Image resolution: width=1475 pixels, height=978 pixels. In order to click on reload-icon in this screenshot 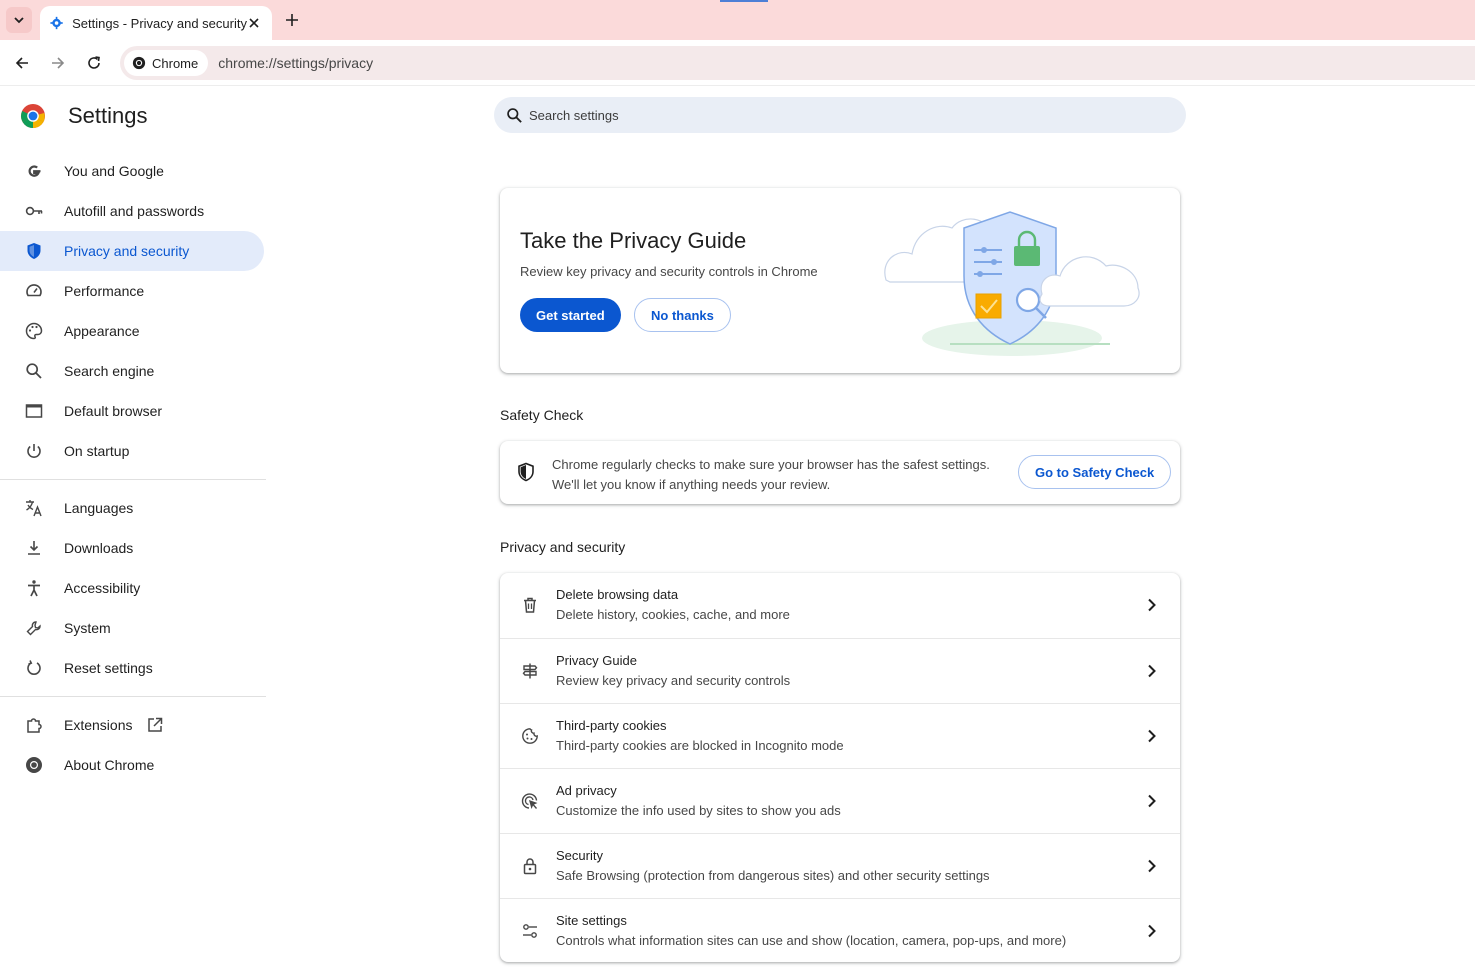, I will do `click(94, 62)`.